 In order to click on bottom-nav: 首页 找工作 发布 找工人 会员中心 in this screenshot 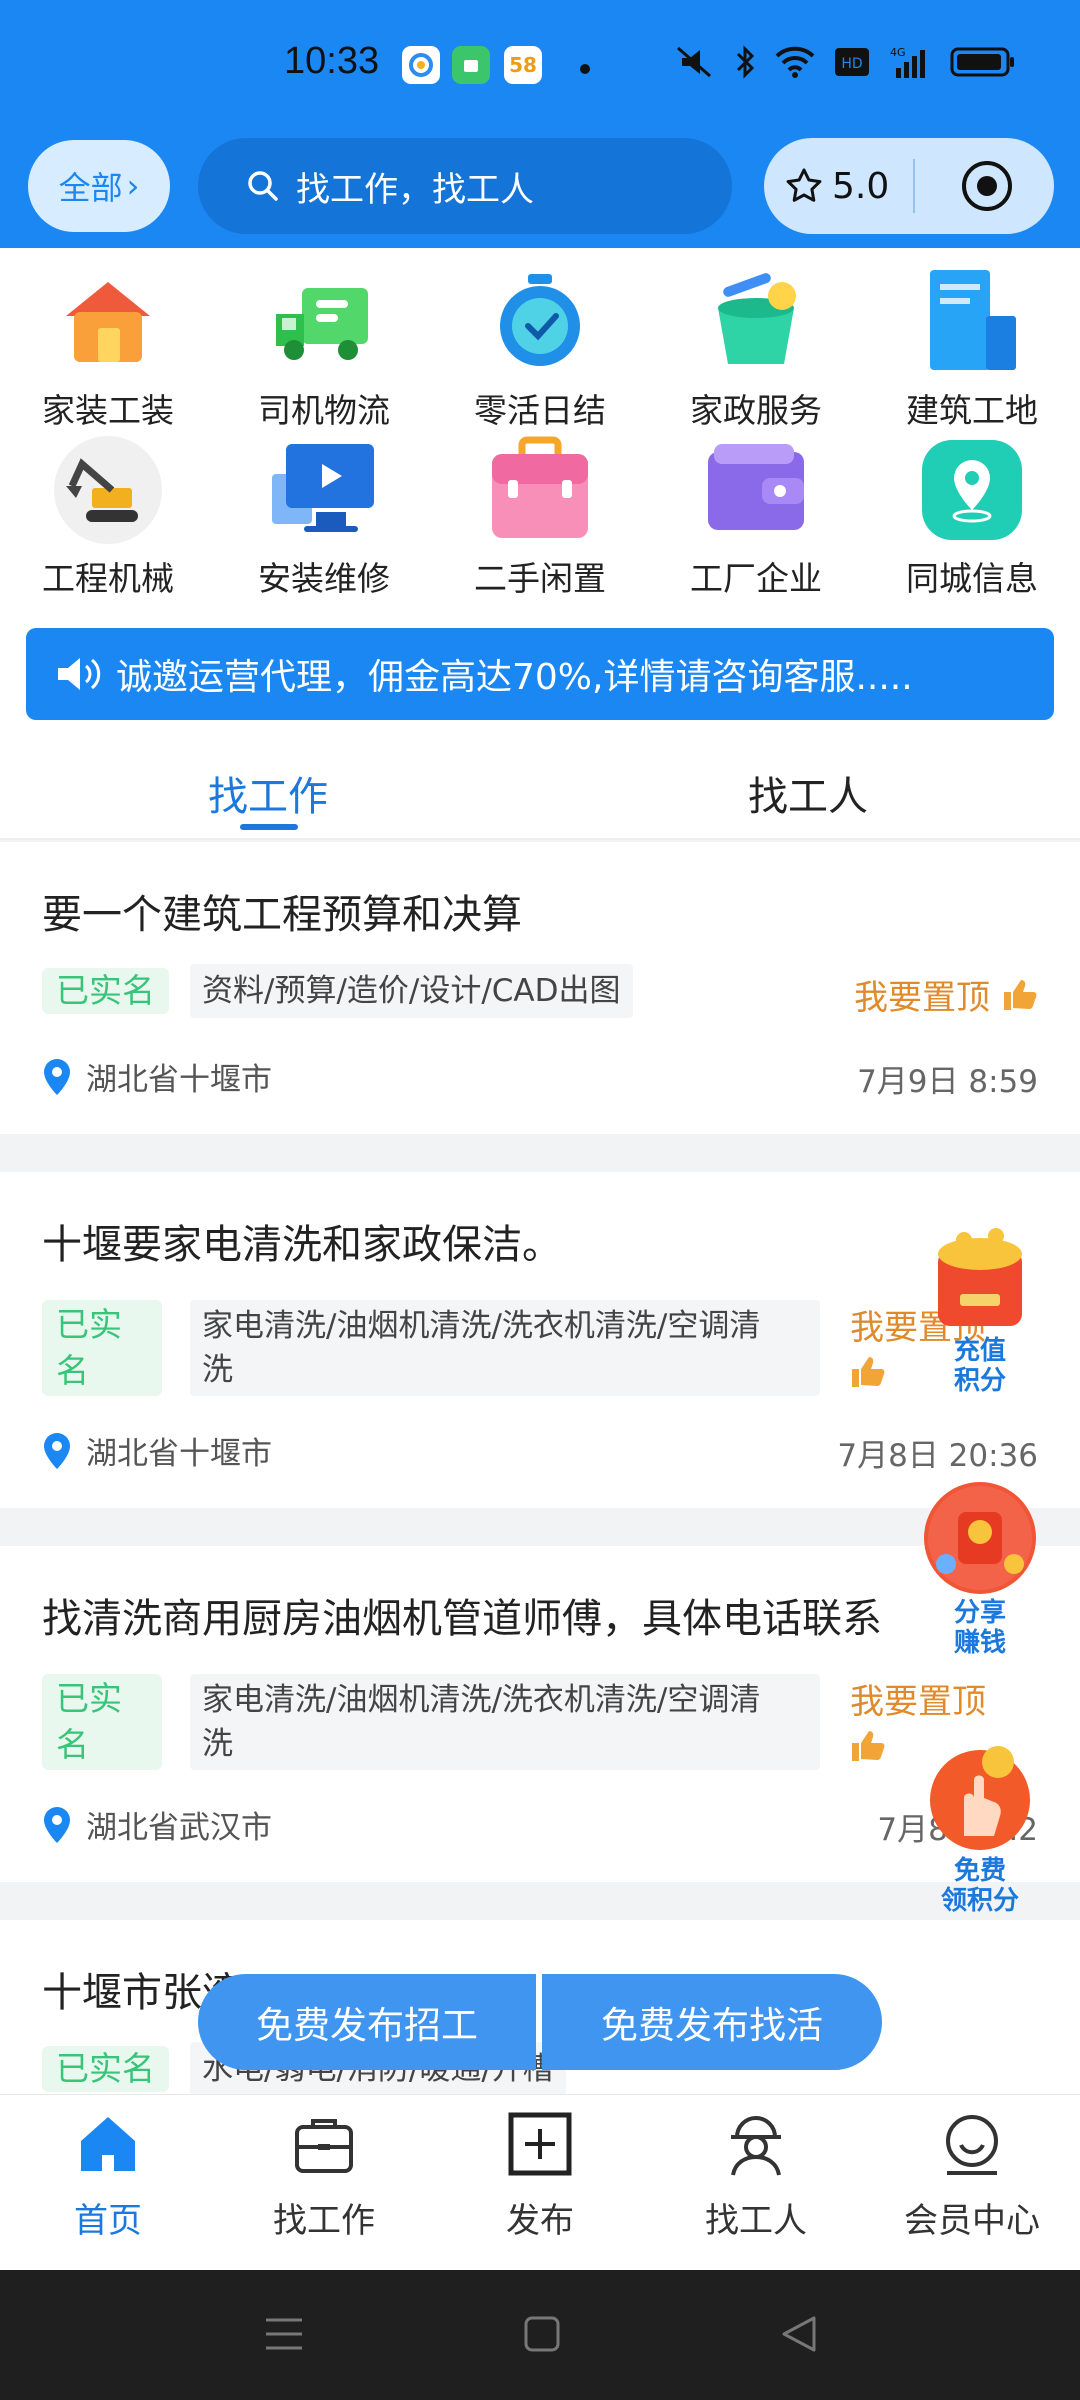, I will do `click(540, 2182)`.